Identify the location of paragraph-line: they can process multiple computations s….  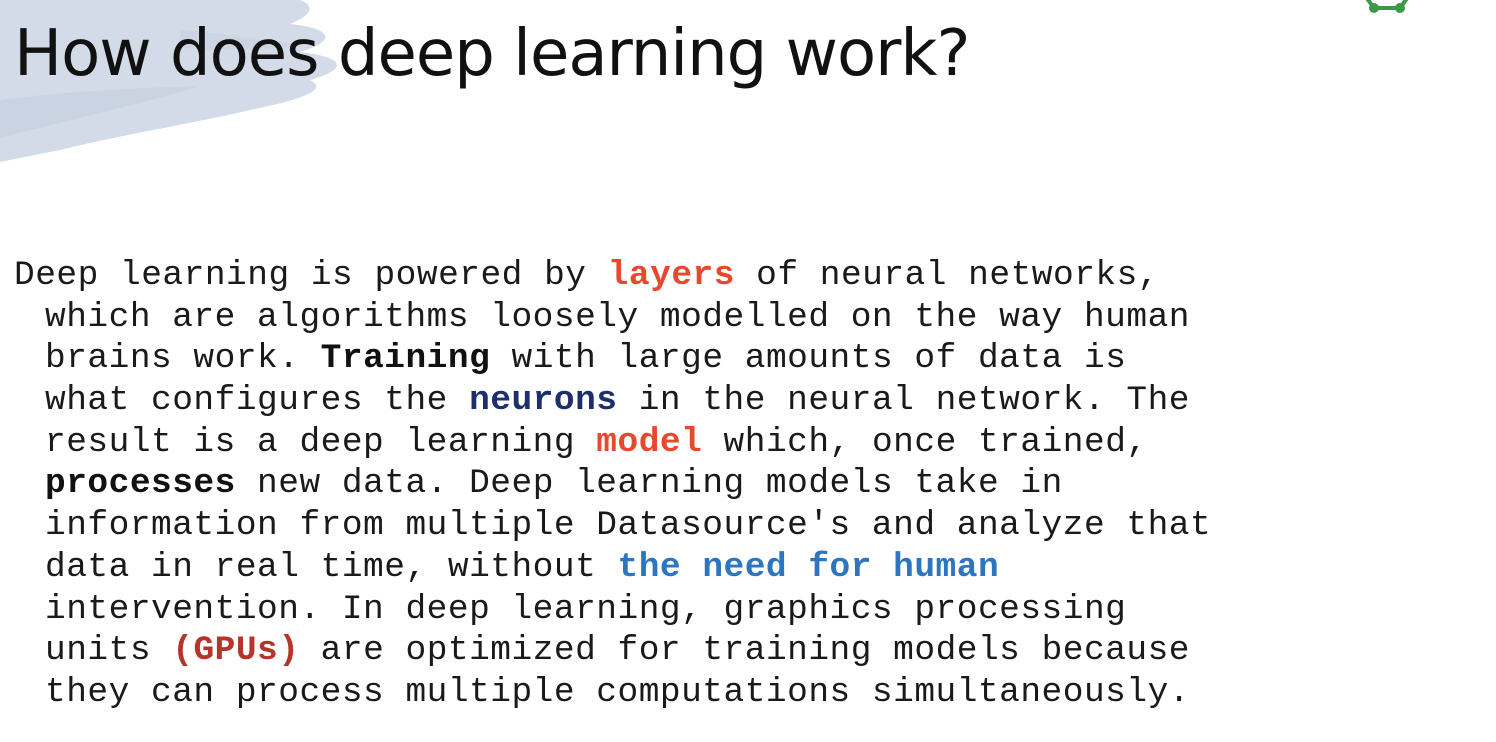
(749, 693).